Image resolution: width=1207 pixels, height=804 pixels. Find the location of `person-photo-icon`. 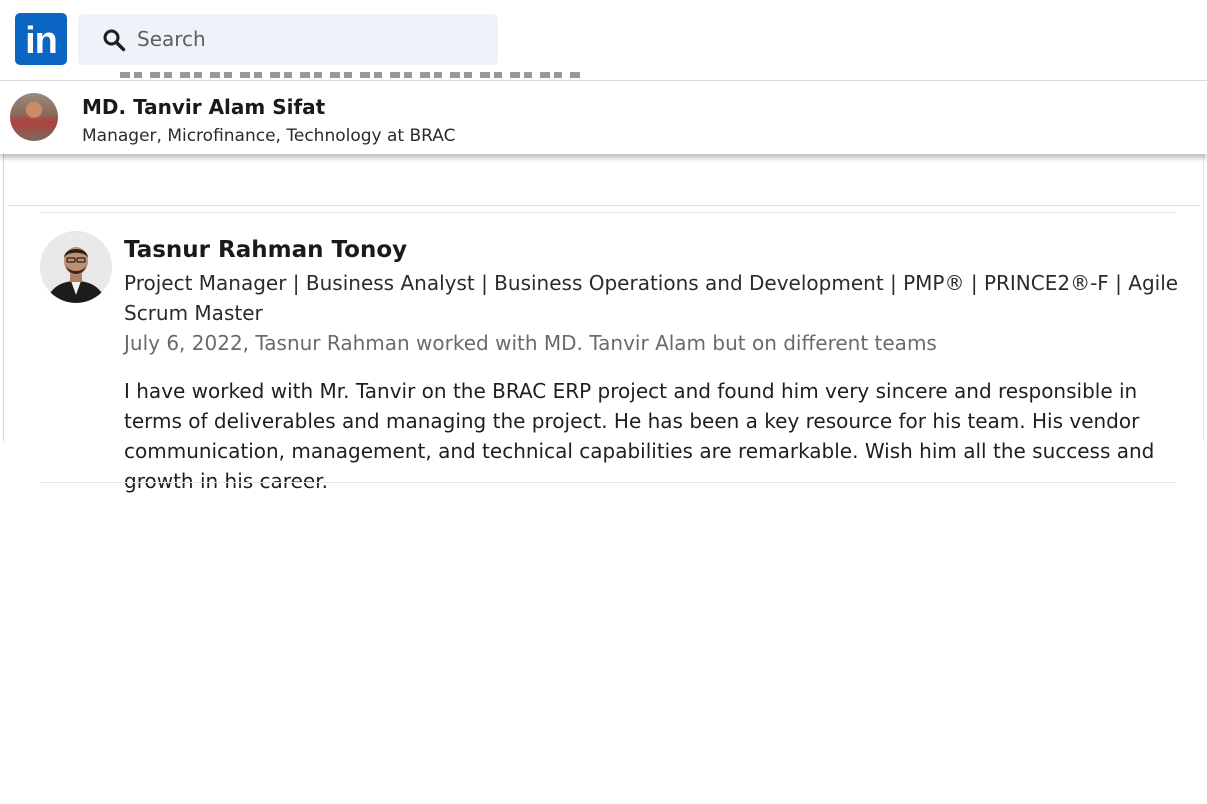

person-photo-icon is located at coordinates (76, 267).